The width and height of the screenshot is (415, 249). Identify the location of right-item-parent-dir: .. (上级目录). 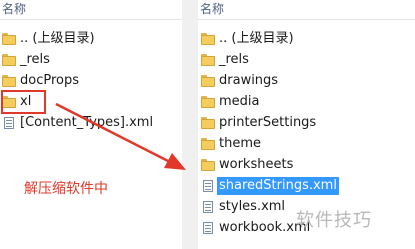
(247, 39).